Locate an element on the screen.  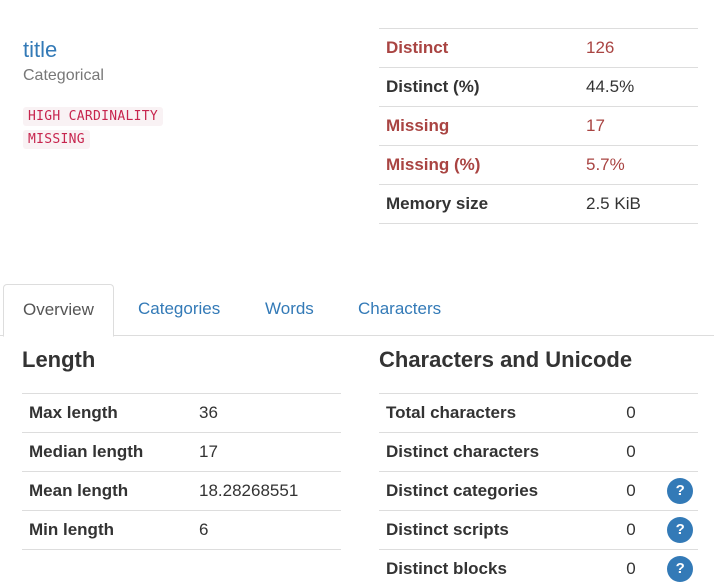
table-row: Total characters 0 is located at coordinates (538, 413).